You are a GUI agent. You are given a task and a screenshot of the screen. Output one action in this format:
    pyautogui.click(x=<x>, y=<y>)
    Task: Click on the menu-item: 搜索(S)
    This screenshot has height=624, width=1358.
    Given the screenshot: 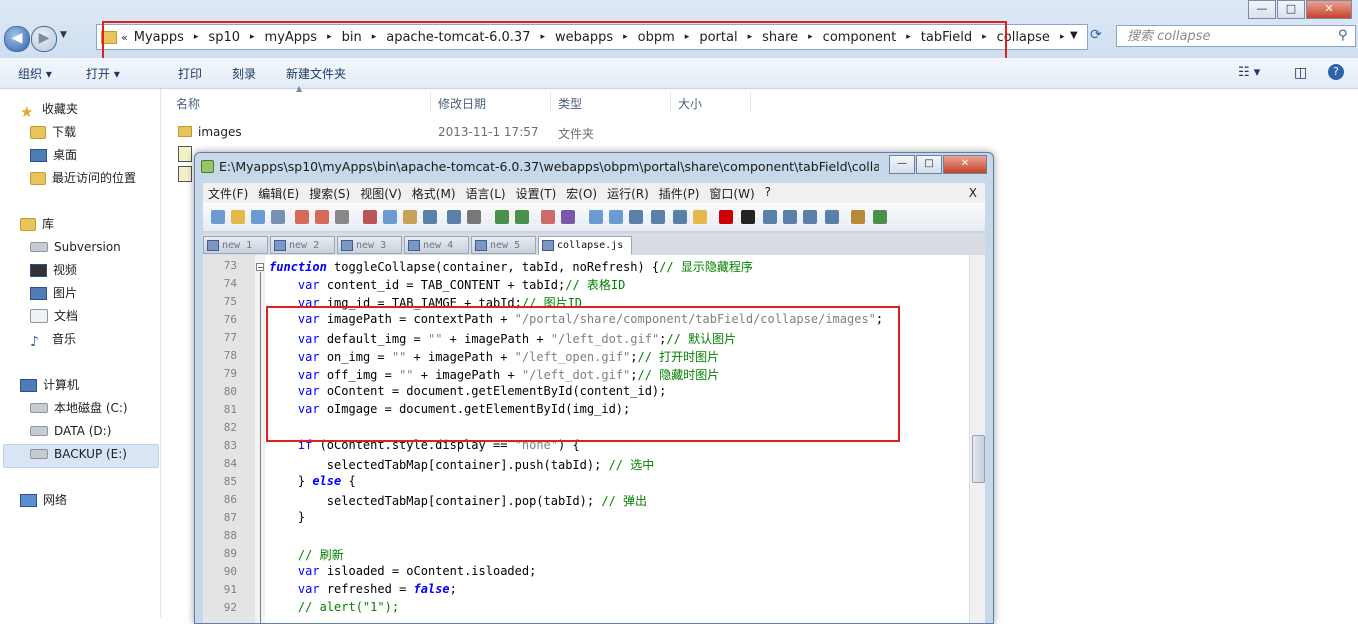 What is the action you would take?
    pyautogui.click(x=329, y=193)
    